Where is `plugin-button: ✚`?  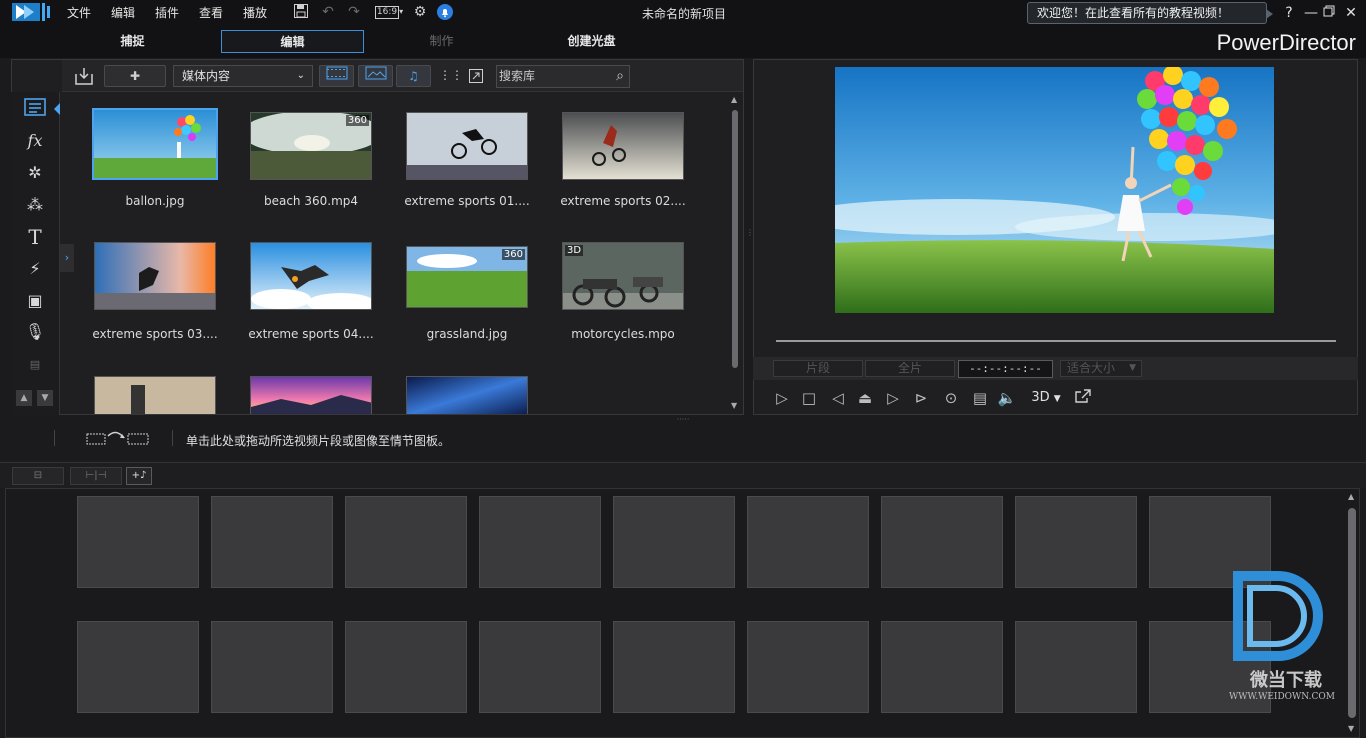 plugin-button: ✚ is located at coordinates (135, 76).